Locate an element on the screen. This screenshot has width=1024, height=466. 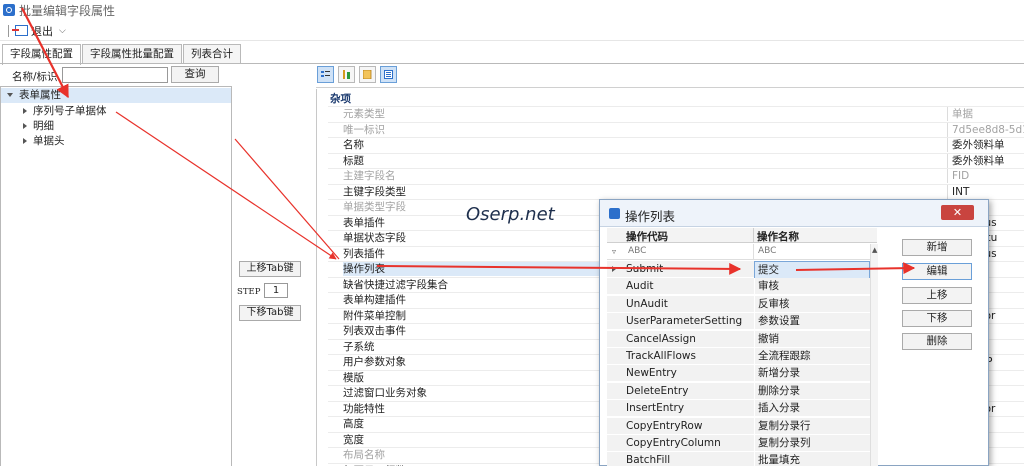
property-row: 标题 委外领料单 is located at coordinates (676, 160).